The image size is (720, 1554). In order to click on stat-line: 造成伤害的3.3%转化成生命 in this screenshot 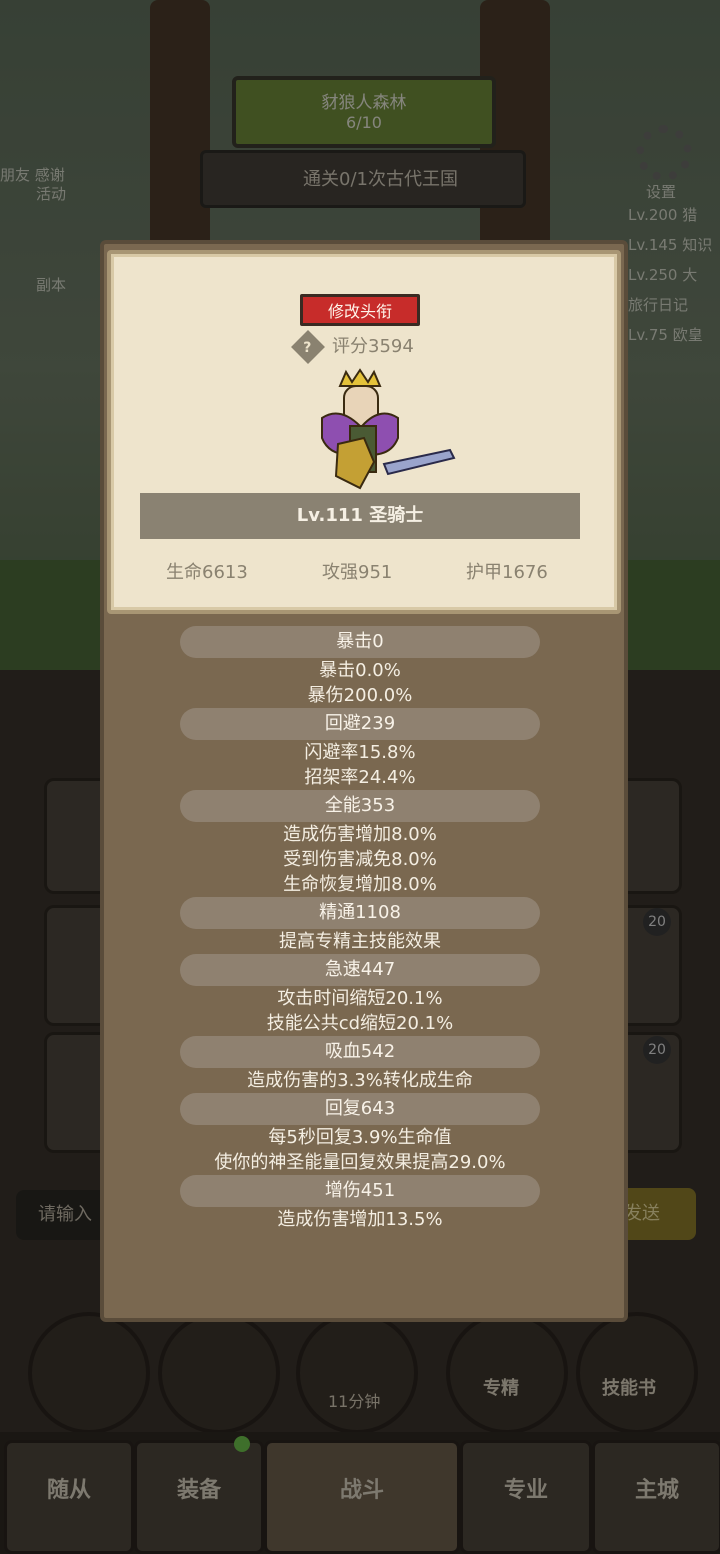, I will do `click(360, 1080)`.